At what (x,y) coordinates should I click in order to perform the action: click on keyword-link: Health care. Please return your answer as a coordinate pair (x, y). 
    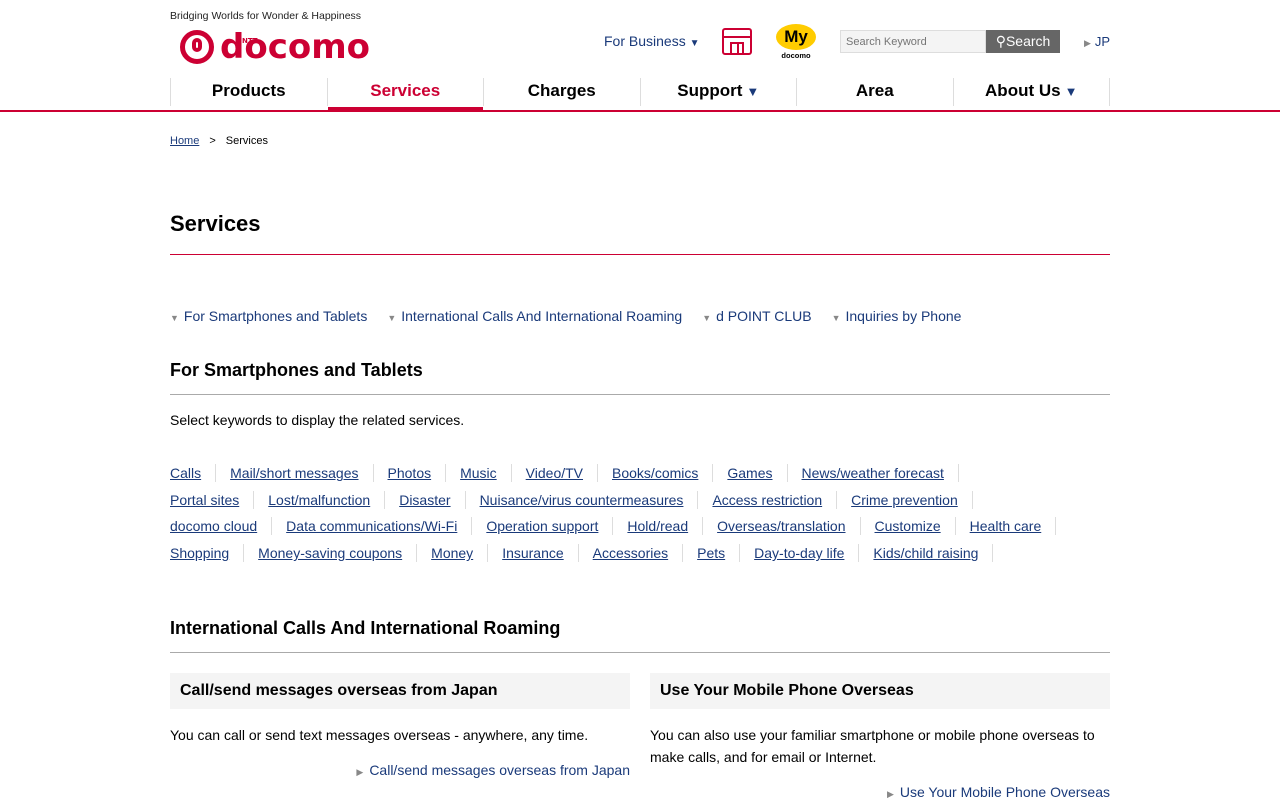
    Looking at the image, I should click on (1013, 526).